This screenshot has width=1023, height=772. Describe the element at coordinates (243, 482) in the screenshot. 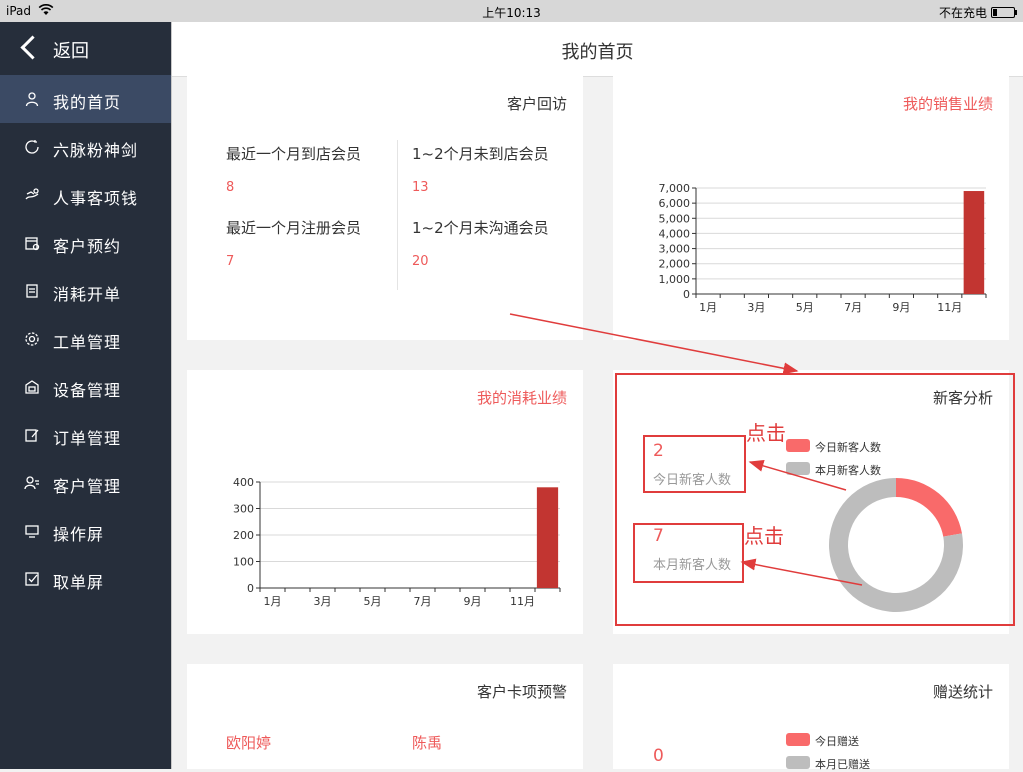

I see `y-tick-label: 400` at that location.